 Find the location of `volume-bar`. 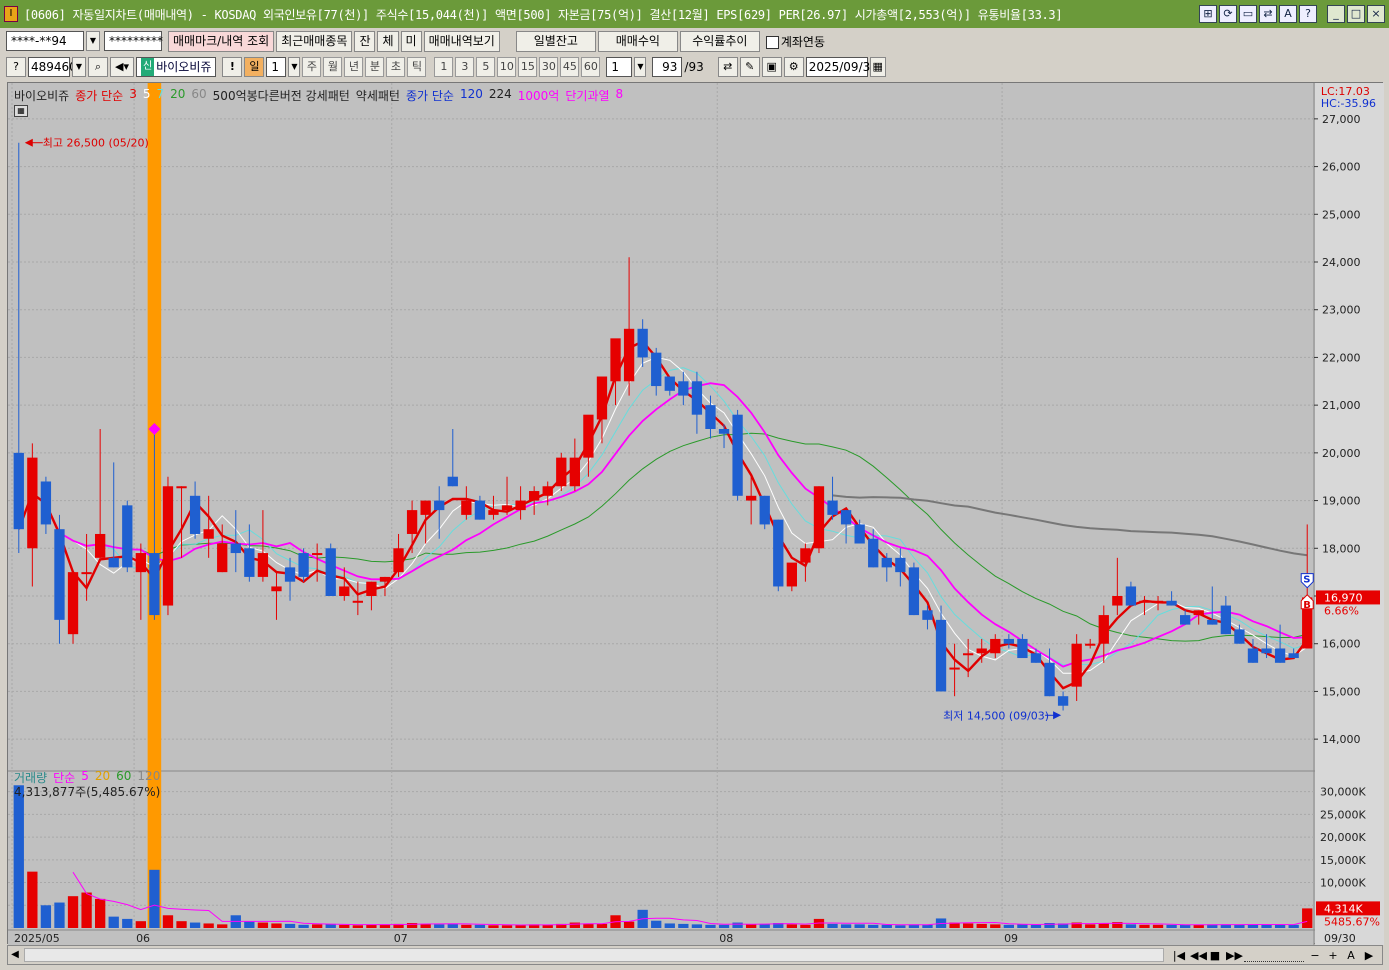

volume-bar is located at coordinates (493, 926).